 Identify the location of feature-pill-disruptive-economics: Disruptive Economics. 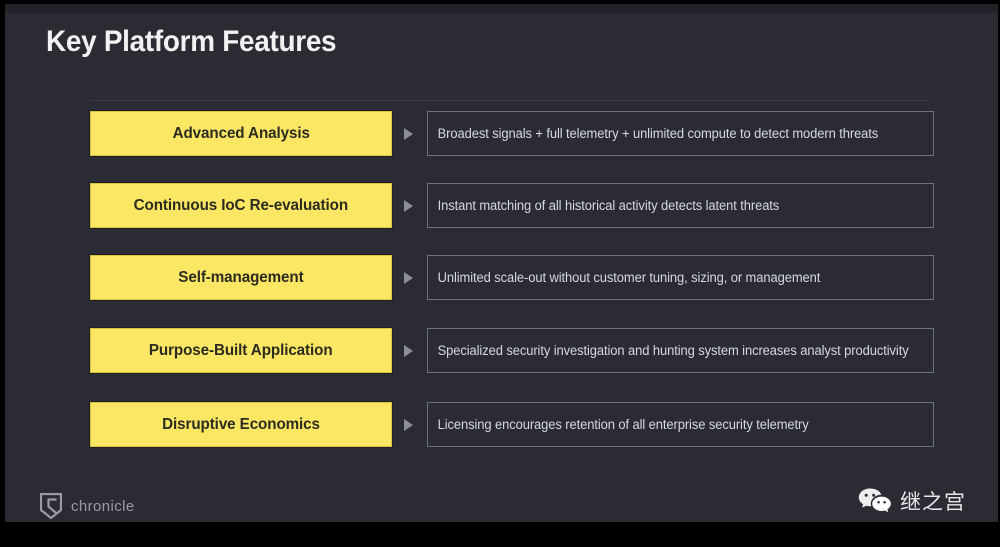
(241, 424).